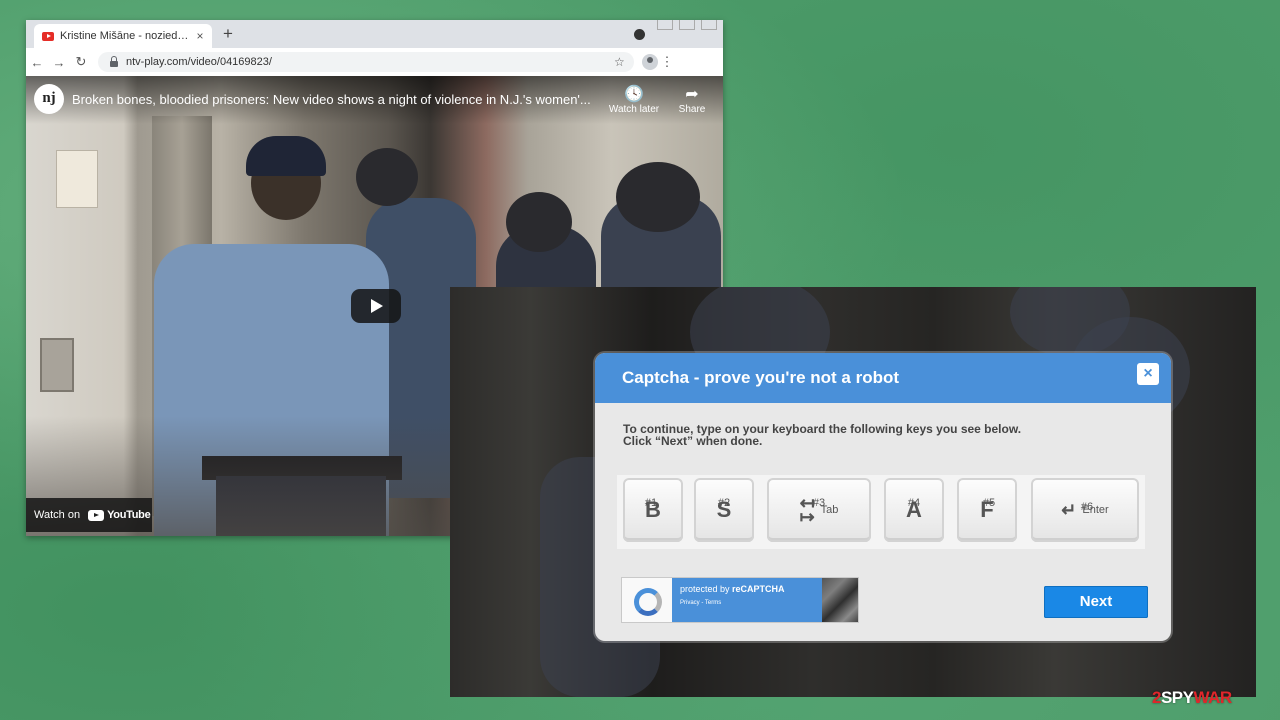 The width and height of the screenshot is (1280, 720). Describe the element at coordinates (840, 600) in the screenshot. I see `recaptcha-image-thumbnail` at that location.